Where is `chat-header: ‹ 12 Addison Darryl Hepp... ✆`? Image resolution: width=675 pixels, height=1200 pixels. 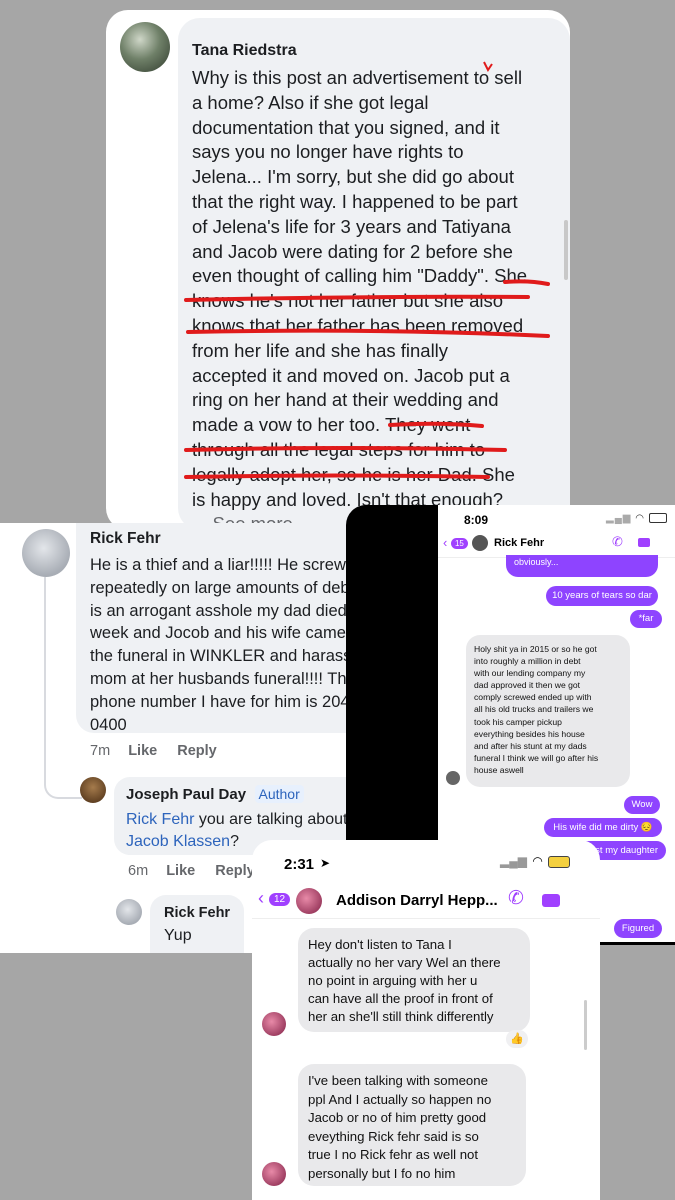
chat-header: ‹ 12 Addison Darryl Hepp... ✆ is located at coordinates (426, 900).